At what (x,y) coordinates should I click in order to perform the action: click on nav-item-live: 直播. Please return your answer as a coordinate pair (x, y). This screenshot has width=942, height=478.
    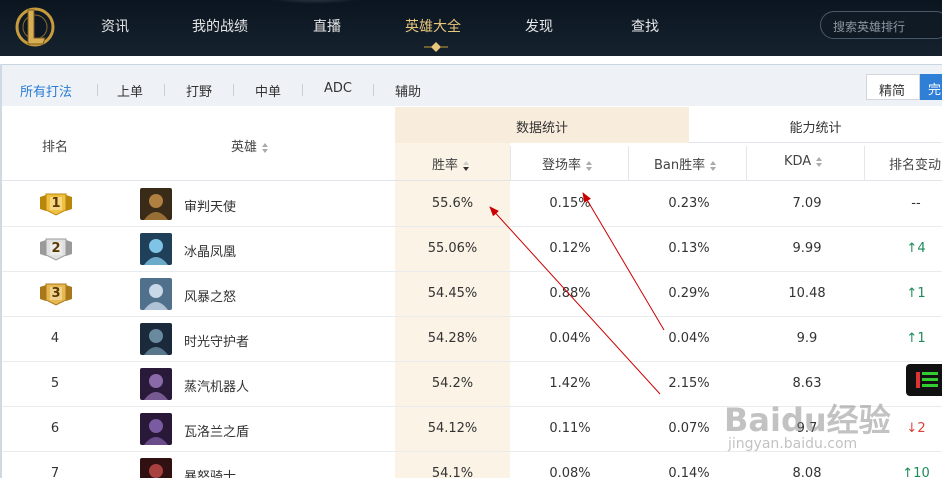
    Looking at the image, I should click on (327, 26).